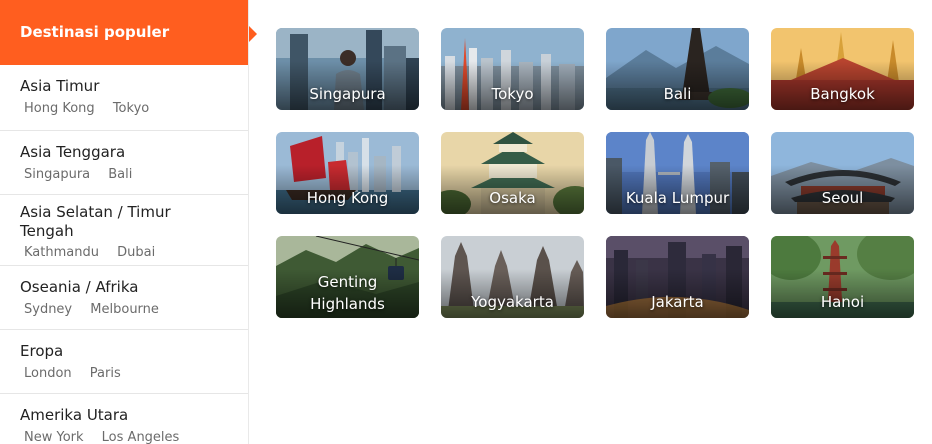 This screenshot has height=444, width=932. I want to click on city-link: Dubai, so click(136, 252).